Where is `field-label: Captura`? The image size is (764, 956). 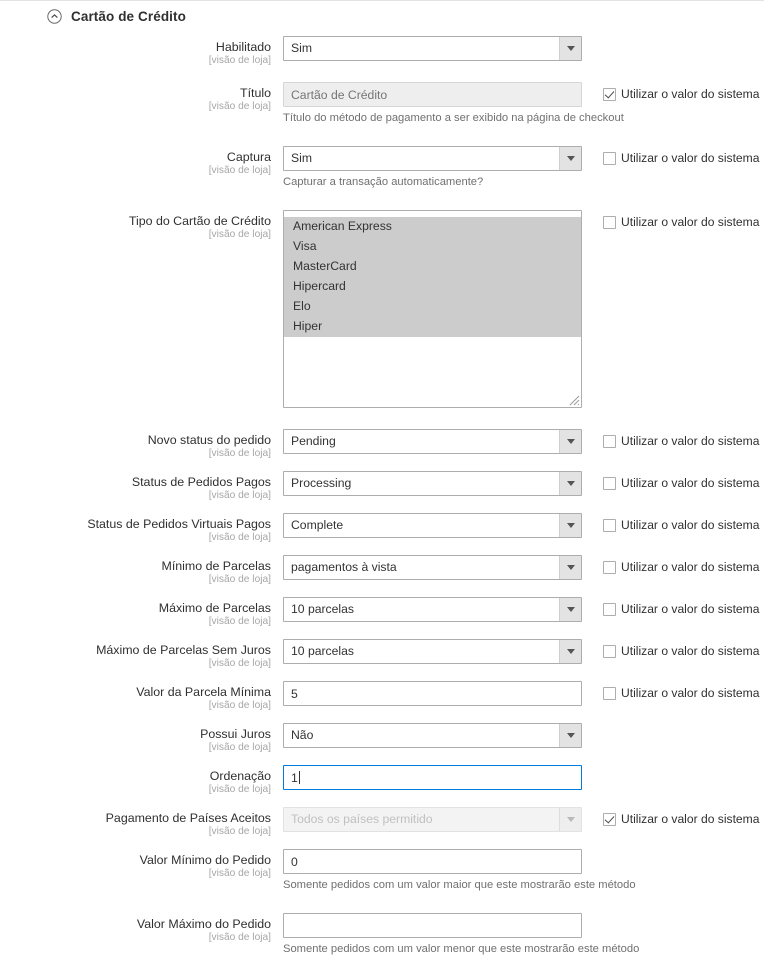
field-label: Captura is located at coordinates (248, 157).